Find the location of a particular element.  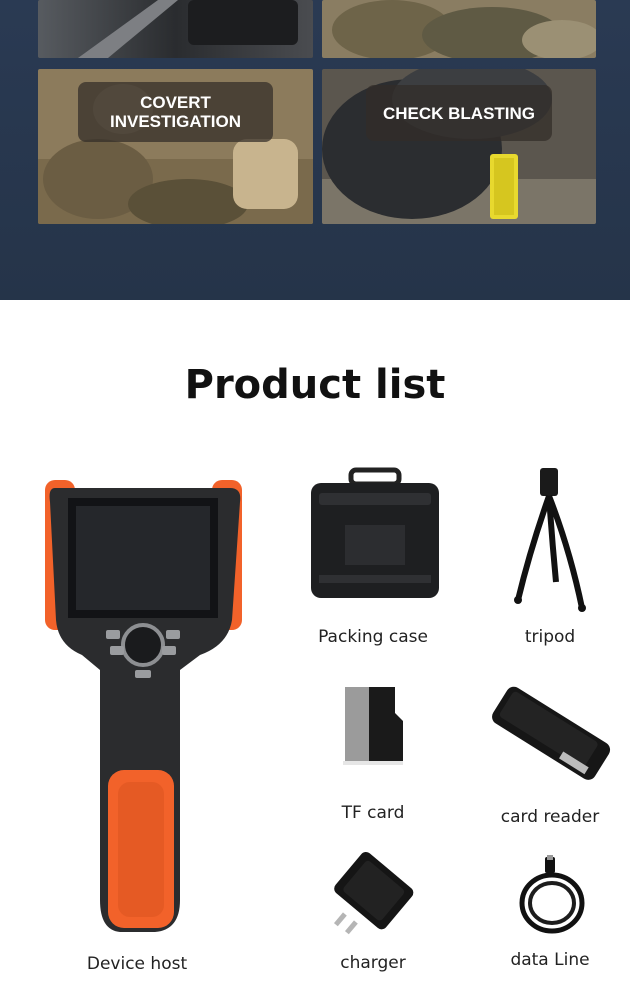

product-label: Packing case is located at coordinates (373, 637).